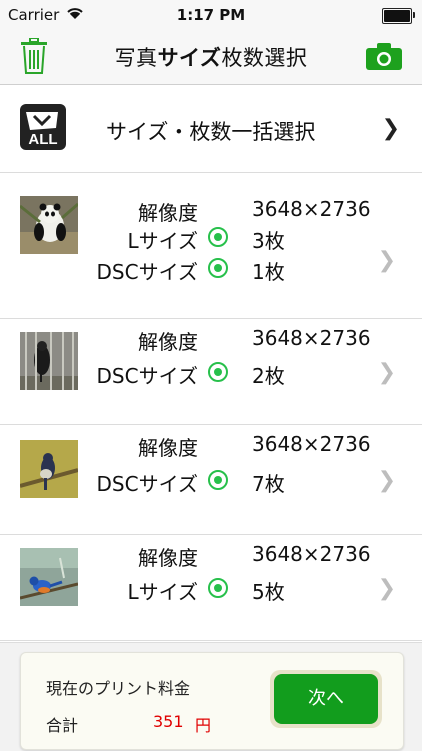 This screenshot has width=422, height=751. Describe the element at coordinates (398, 16) in the screenshot. I see `battery-icon` at that location.